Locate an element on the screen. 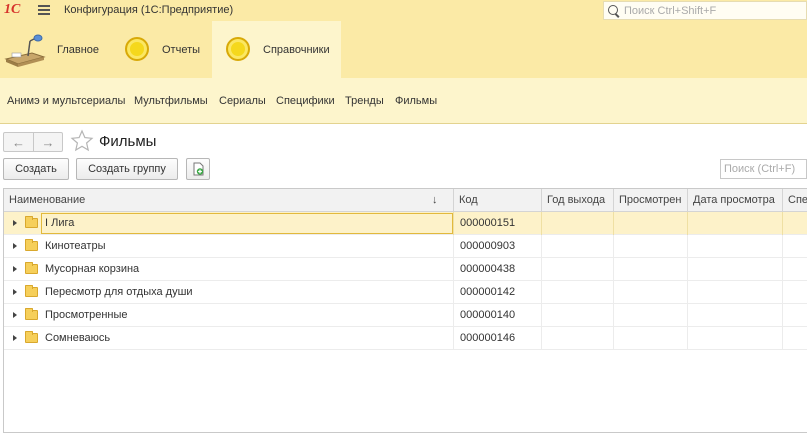 The width and height of the screenshot is (807, 433). section-catalogs: Справочники is located at coordinates (276, 49).